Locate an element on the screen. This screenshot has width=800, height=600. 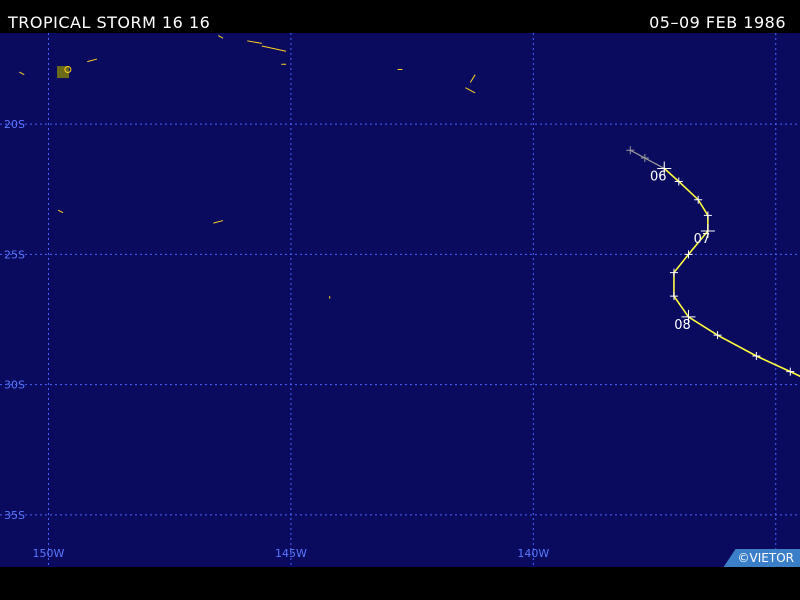
lon-label: 140W is located at coordinates (533, 553).